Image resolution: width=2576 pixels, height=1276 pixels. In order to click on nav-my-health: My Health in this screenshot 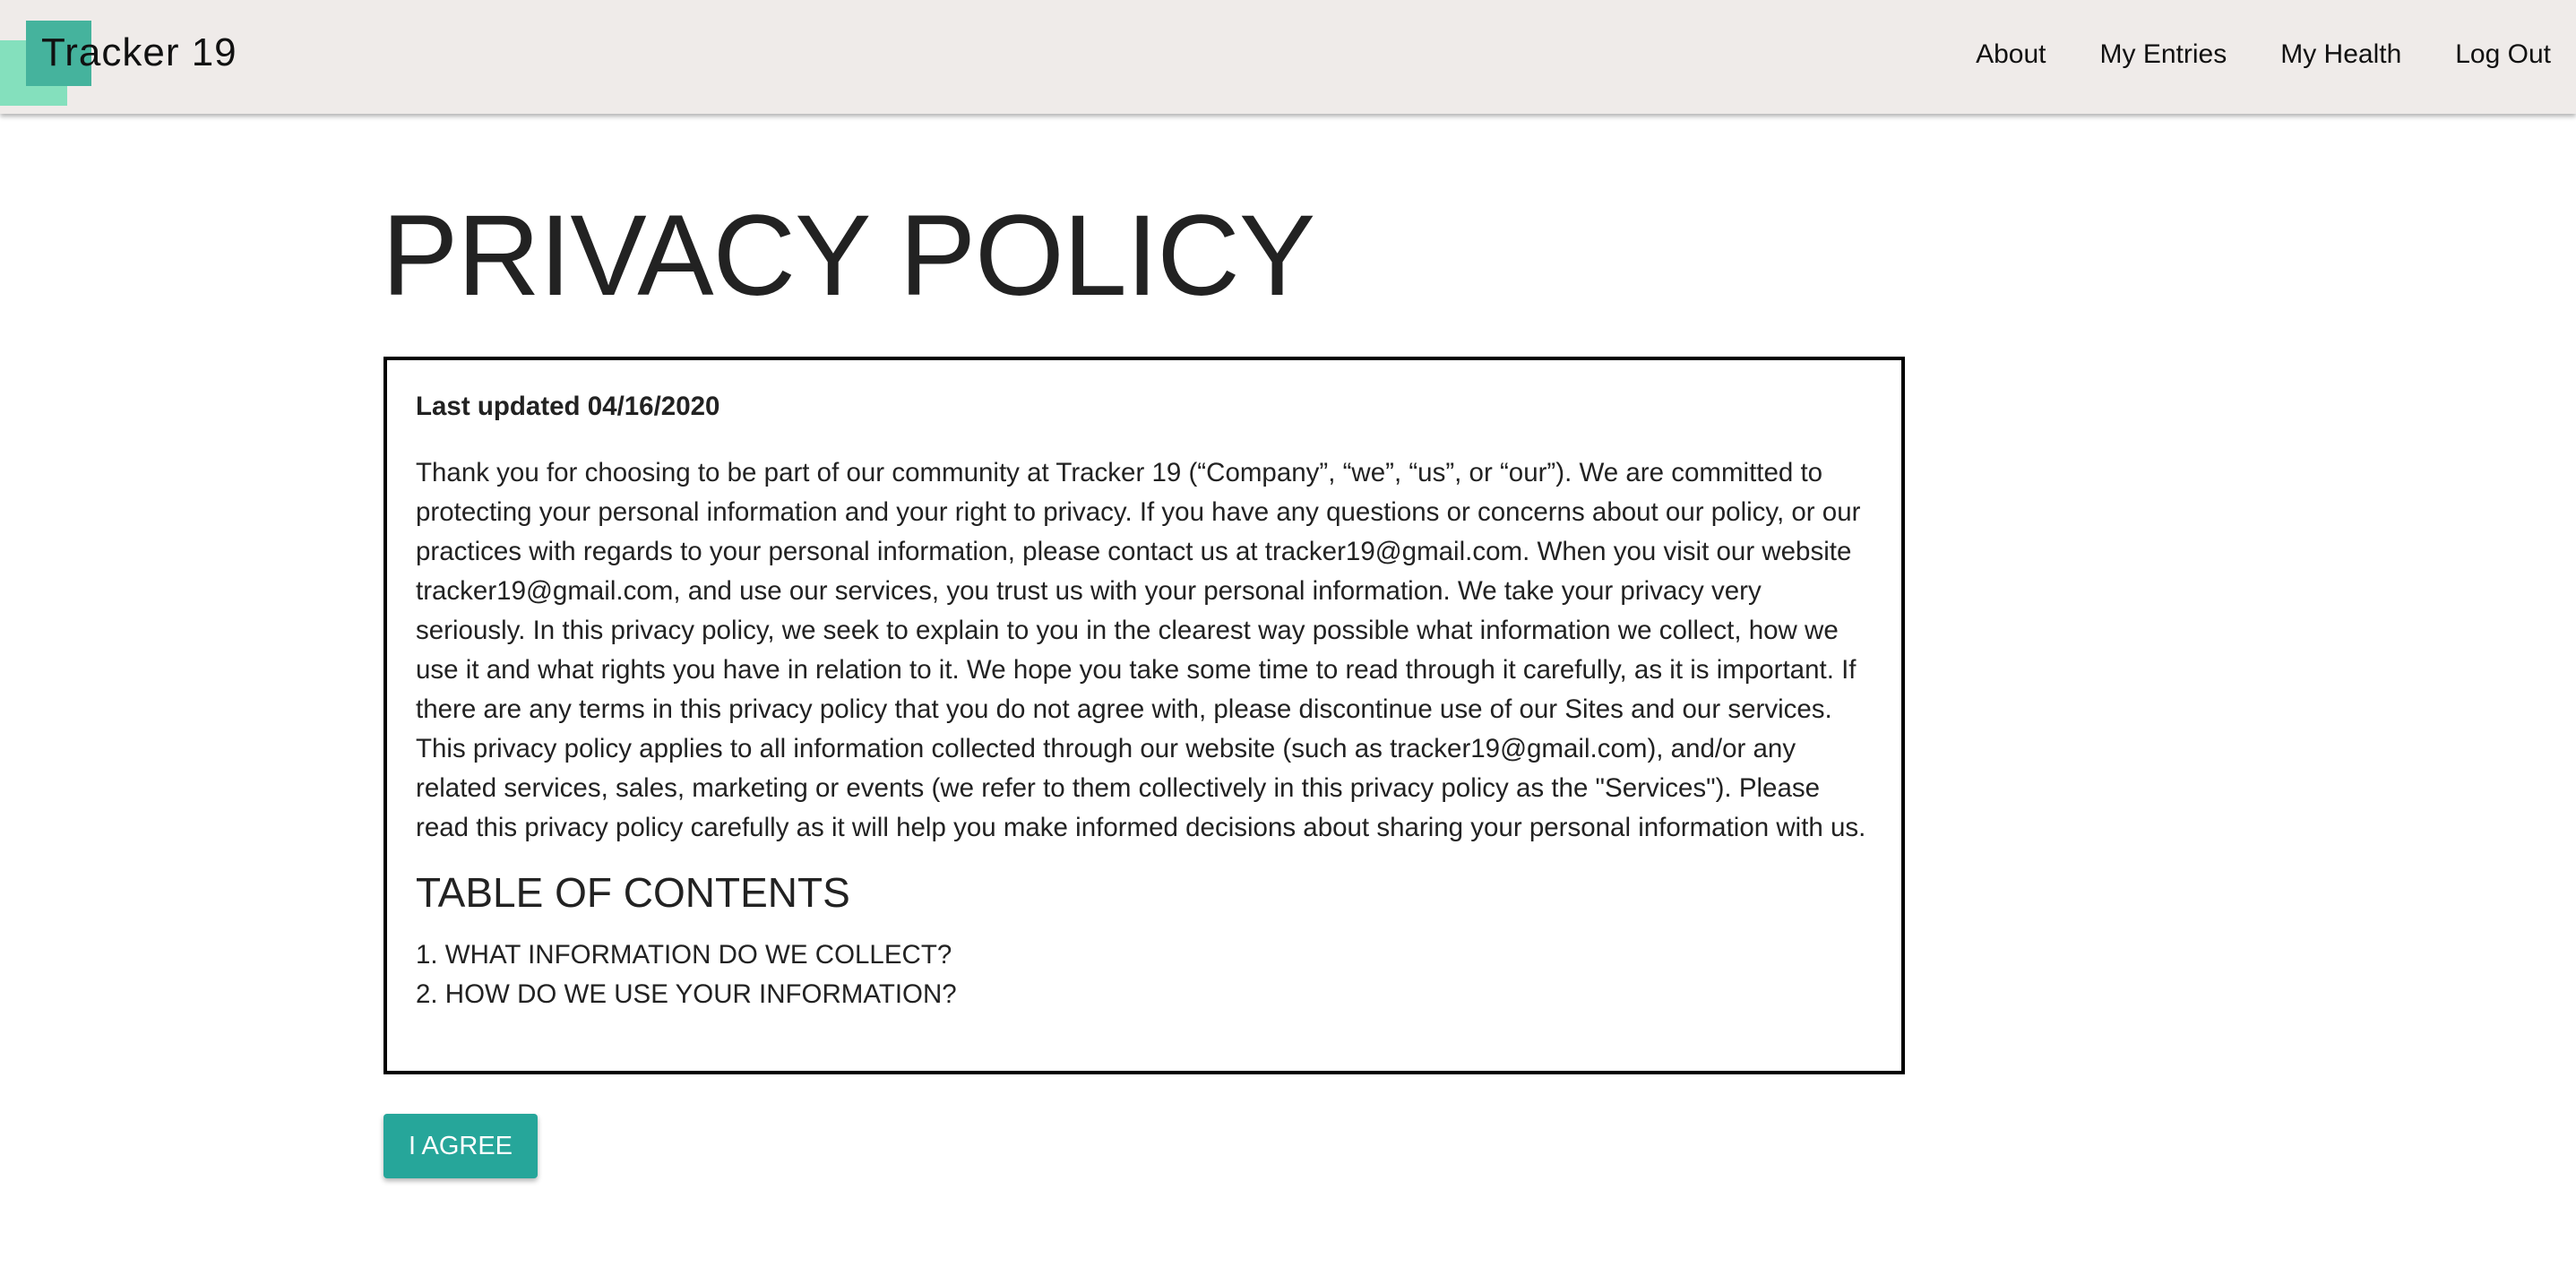, I will do `click(2340, 54)`.